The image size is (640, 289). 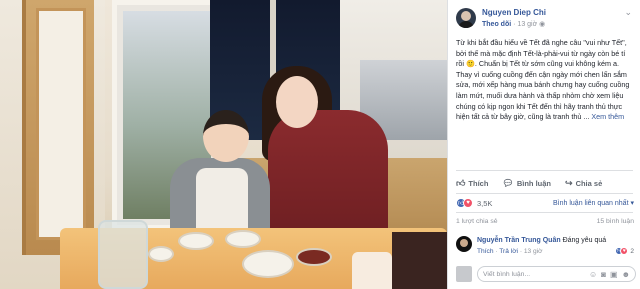 I want to click on share-icon: ↪, so click(x=569, y=182).